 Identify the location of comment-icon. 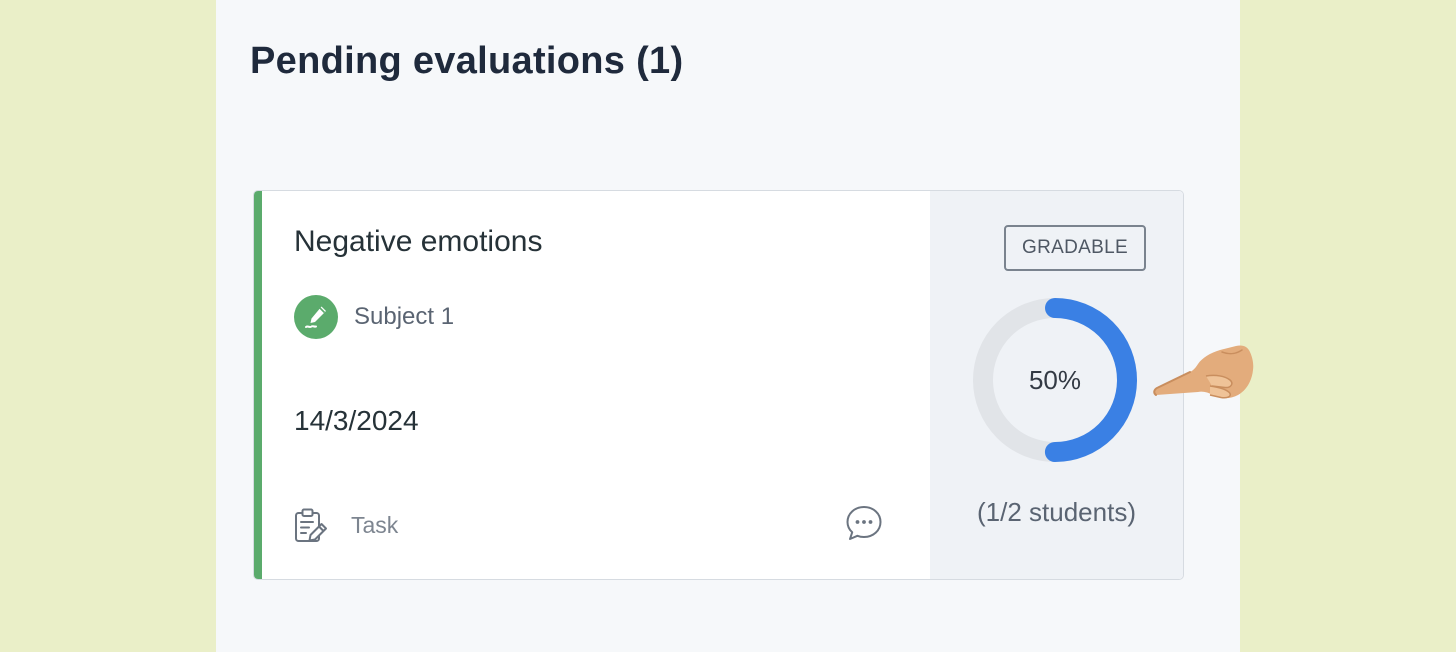
(864, 523).